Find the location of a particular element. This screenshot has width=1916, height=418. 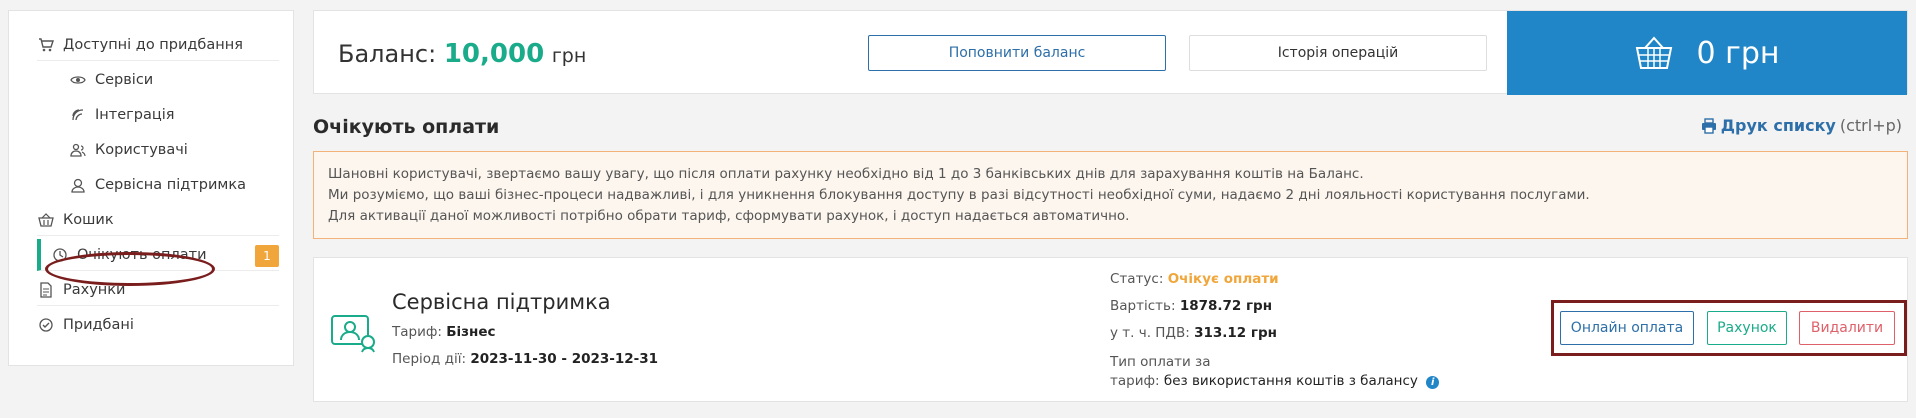

sidebar-item-available: Доступні до придбання is located at coordinates (158, 45).